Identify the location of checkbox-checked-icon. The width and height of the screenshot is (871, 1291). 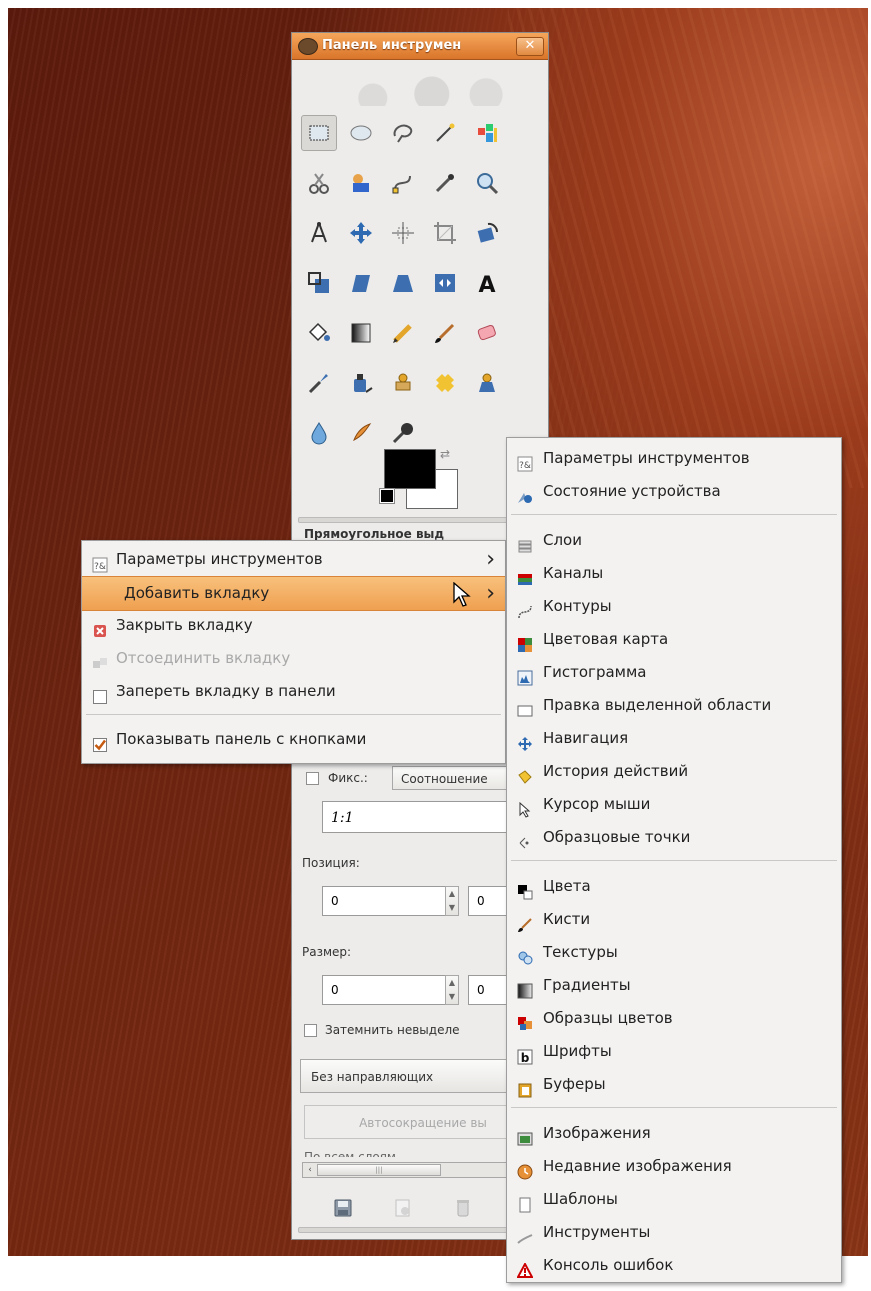
(100, 742).